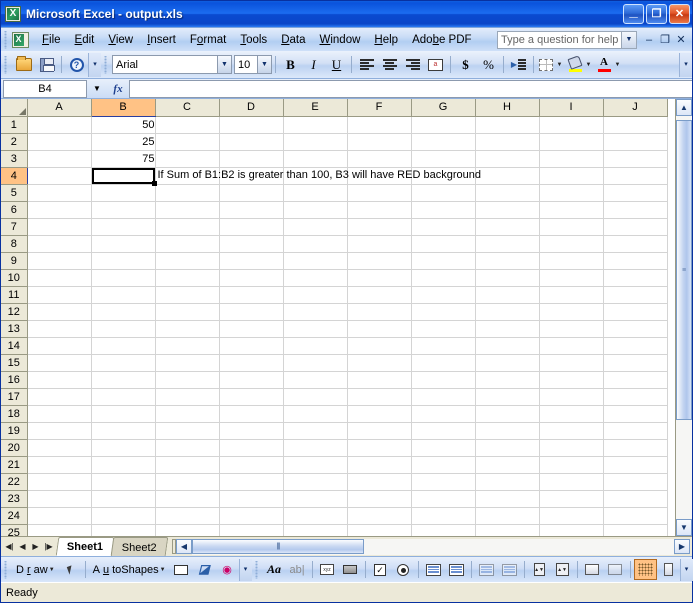 The height and width of the screenshot is (603, 693). I want to click on cell-h18, so click(507, 414).